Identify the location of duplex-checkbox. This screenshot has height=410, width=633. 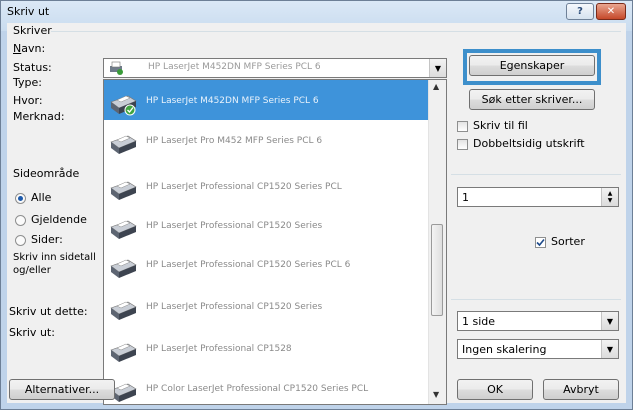
(462, 144).